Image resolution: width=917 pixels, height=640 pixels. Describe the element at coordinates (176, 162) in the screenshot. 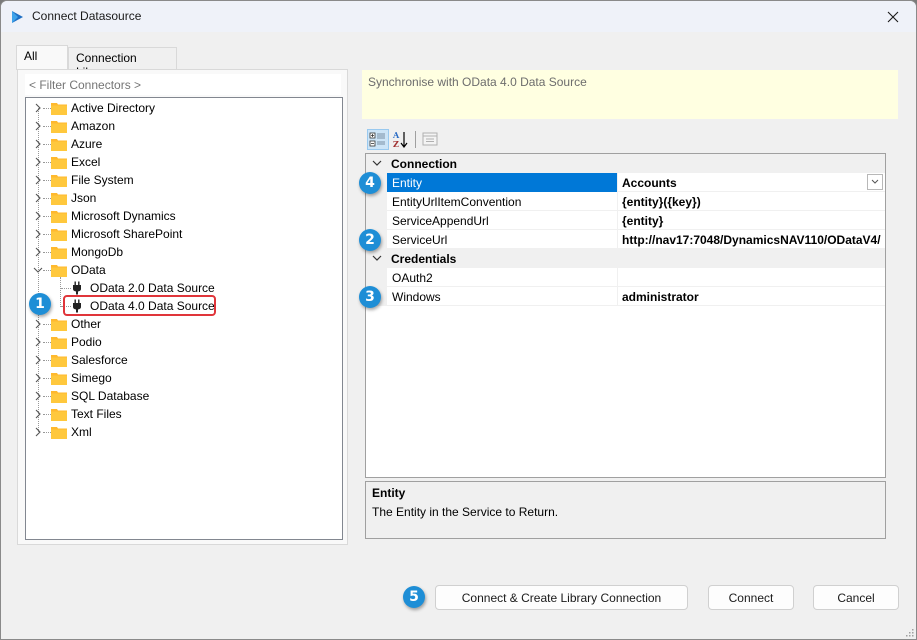

I see `tree-folder-excel: Excel` at that location.